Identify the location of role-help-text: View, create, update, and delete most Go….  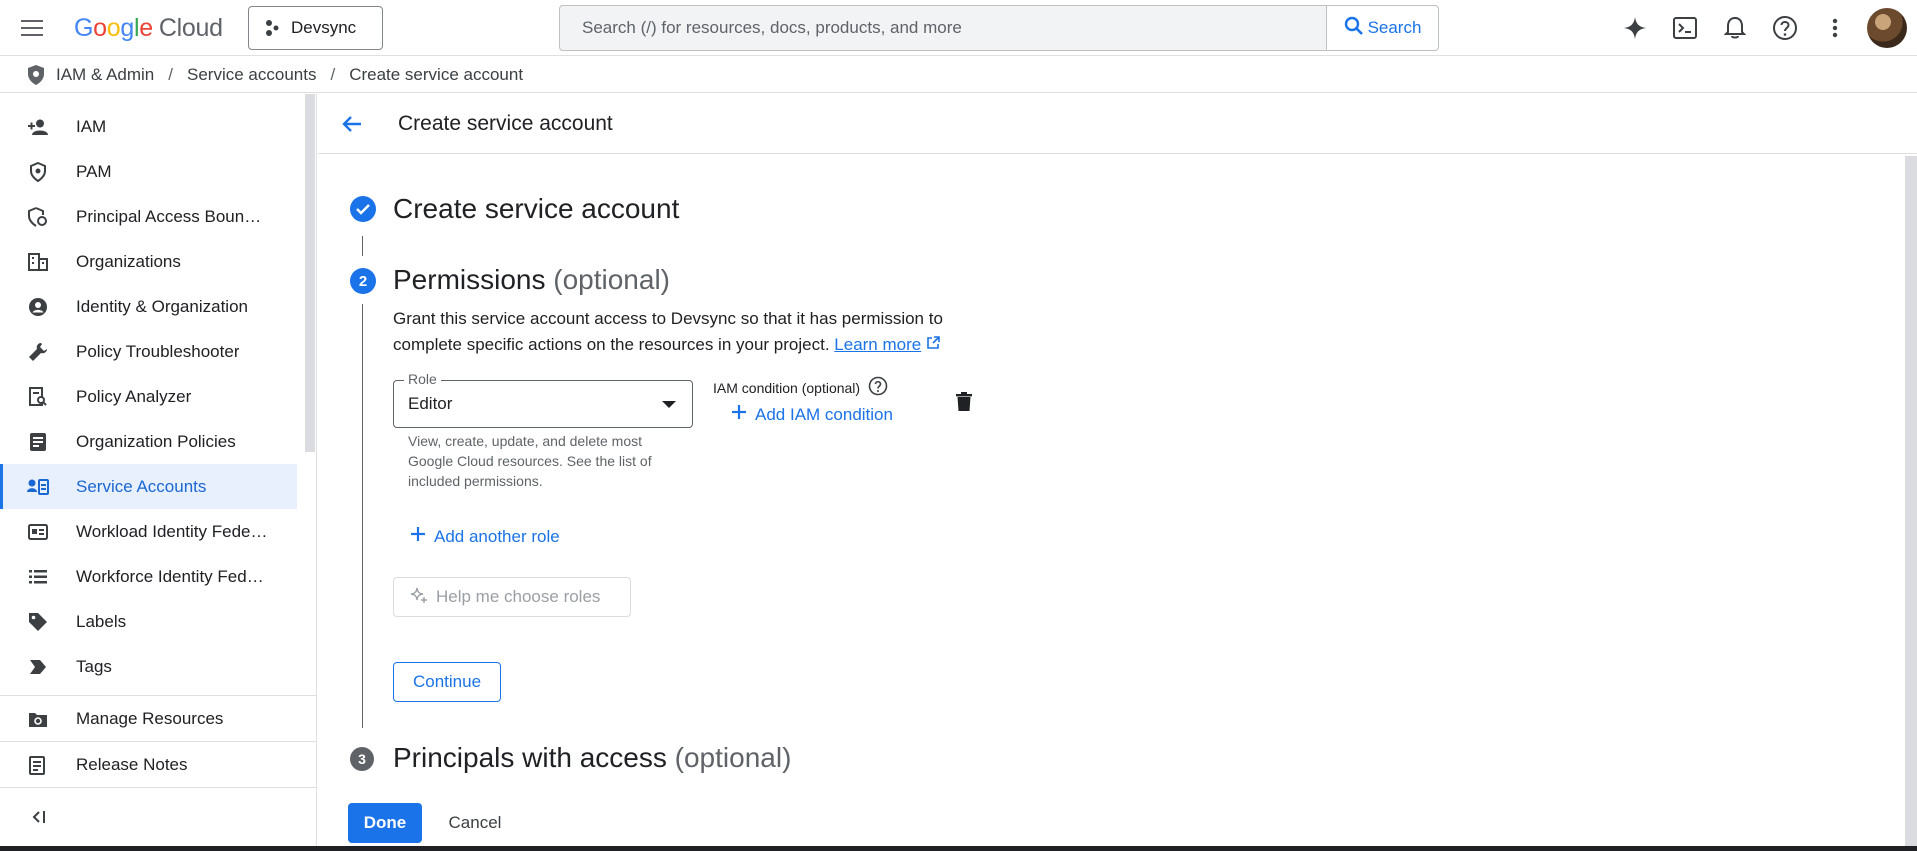
(530, 461).